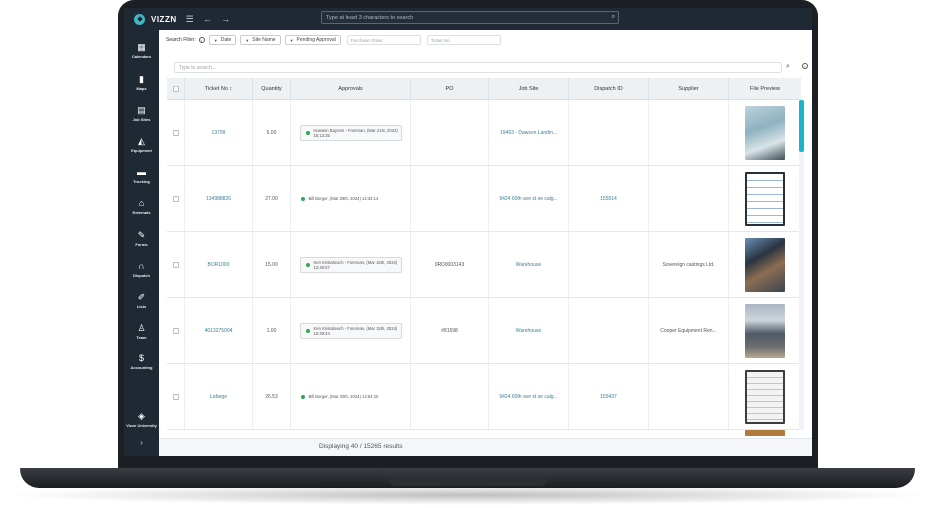  I want to click on site-name-filter-button: ▼ Site Name, so click(260, 40).